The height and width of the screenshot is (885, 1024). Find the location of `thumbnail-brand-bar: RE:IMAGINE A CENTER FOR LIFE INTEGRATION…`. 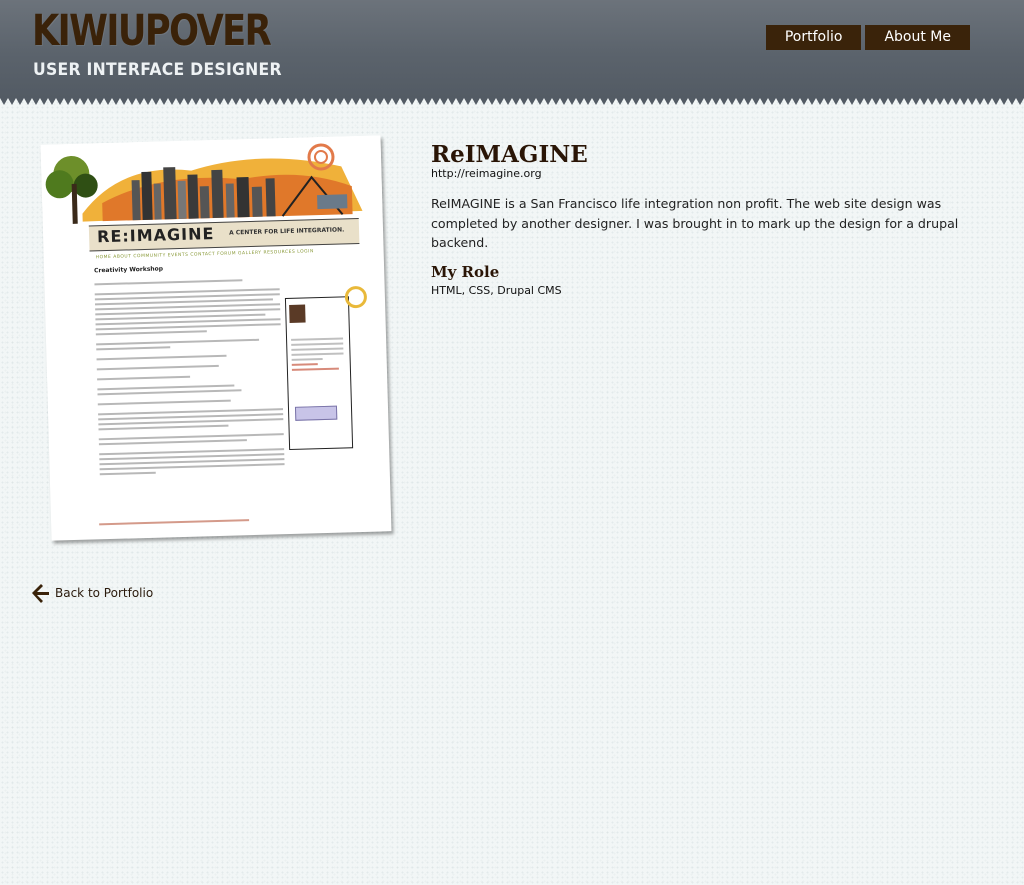

thumbnail-brand-bar: RE:IMAGINE A CENTER FOR LIFE INTEGRATION… is located at coordinates (224, 234).